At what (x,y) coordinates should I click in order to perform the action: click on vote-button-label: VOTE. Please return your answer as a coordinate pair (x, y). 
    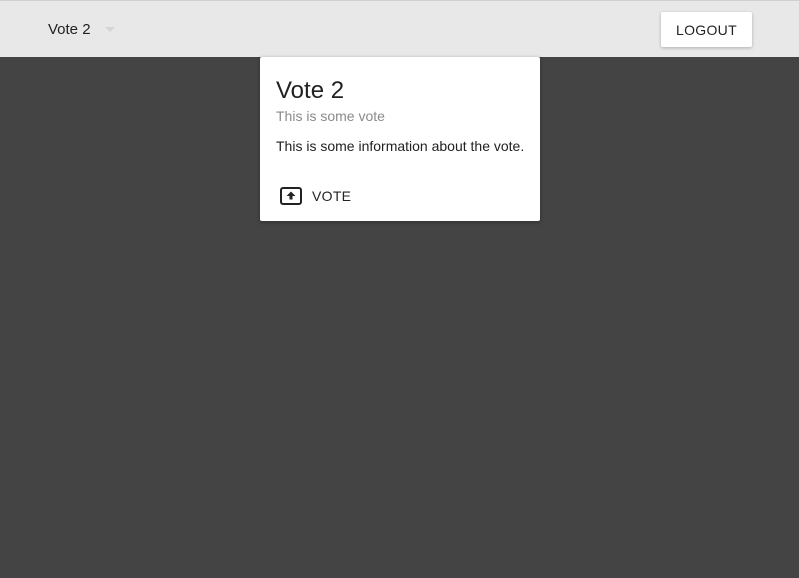
    Looking at the image, I should click on (332, 196).